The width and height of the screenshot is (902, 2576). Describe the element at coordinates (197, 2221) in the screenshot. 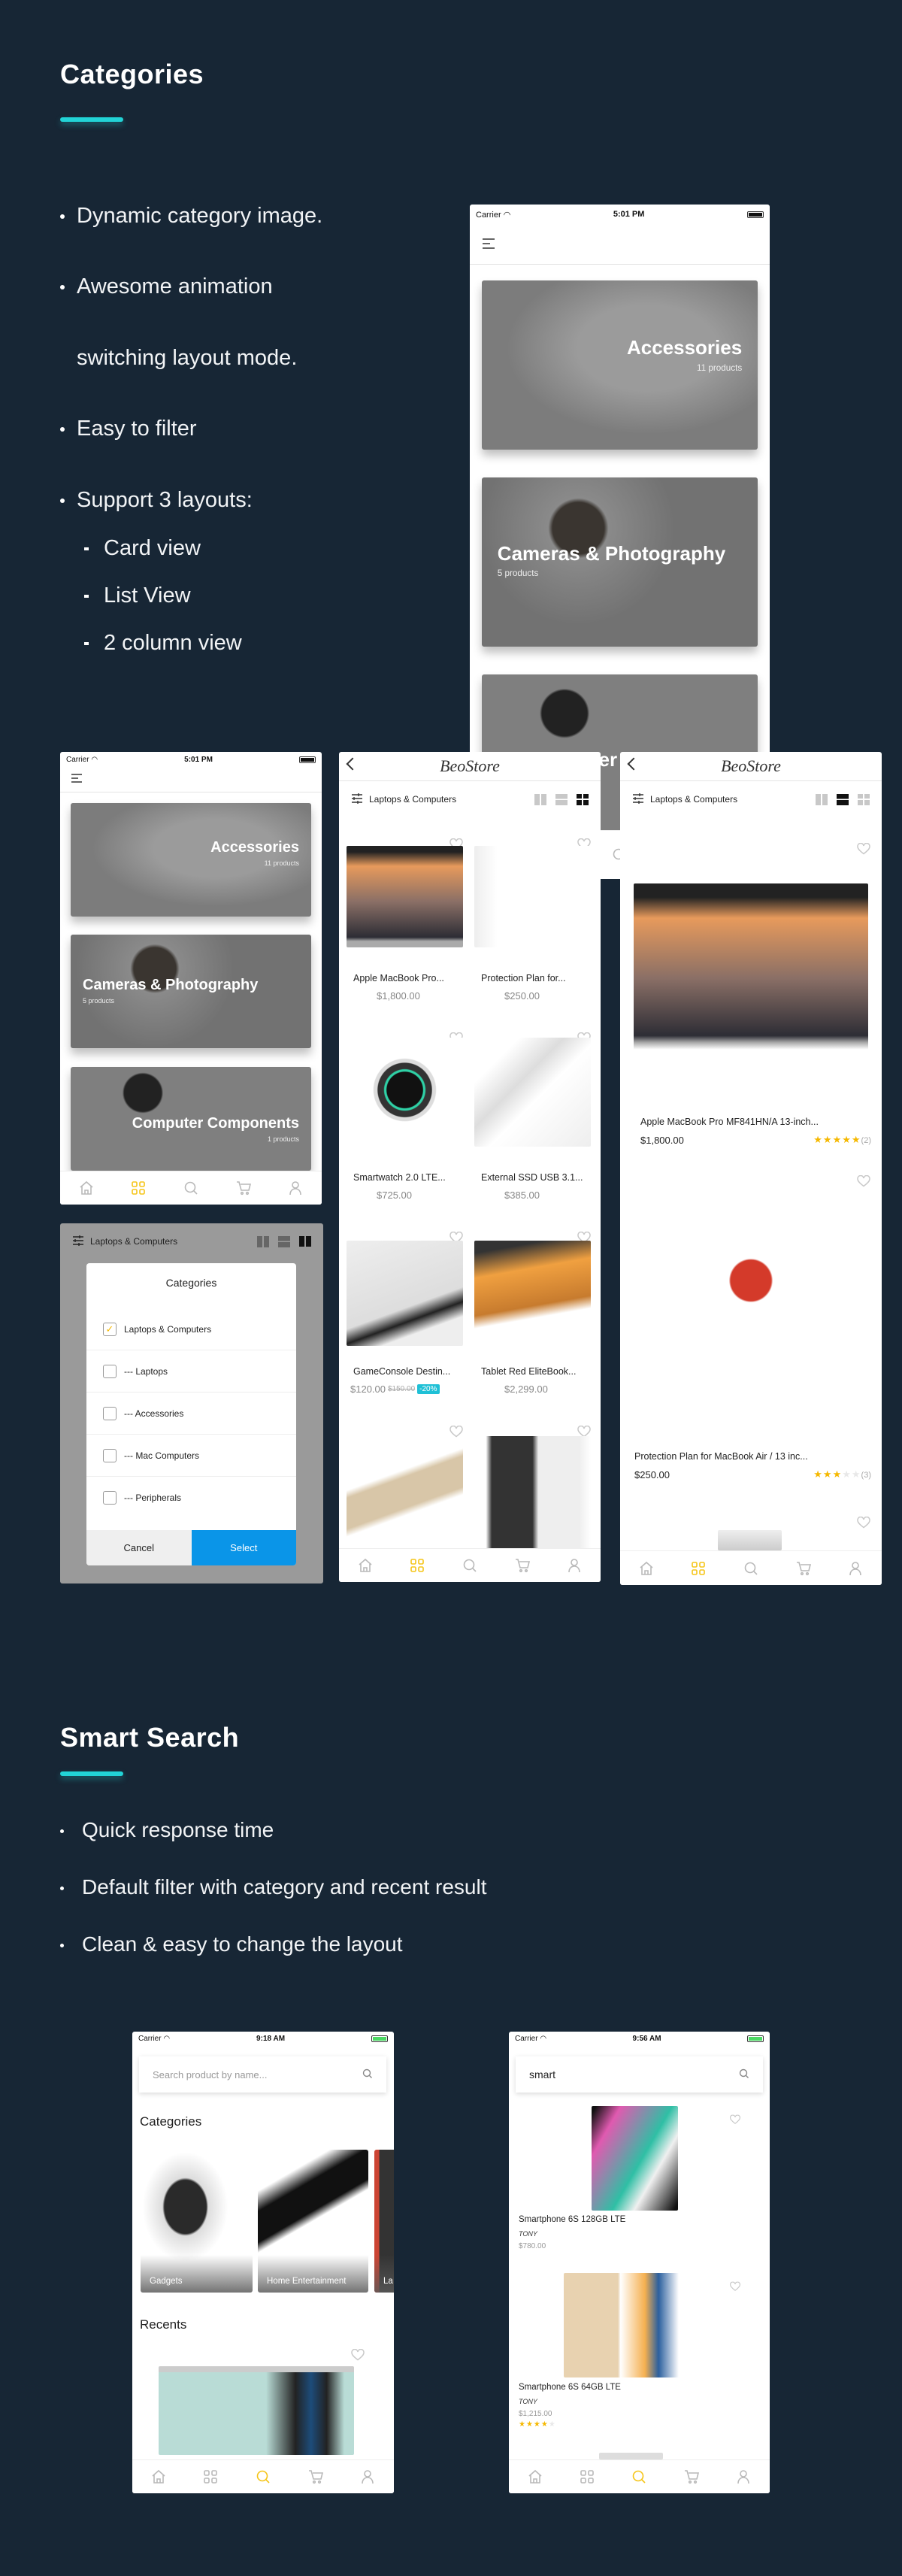

I see `category-tile: Gadgets` at that location.